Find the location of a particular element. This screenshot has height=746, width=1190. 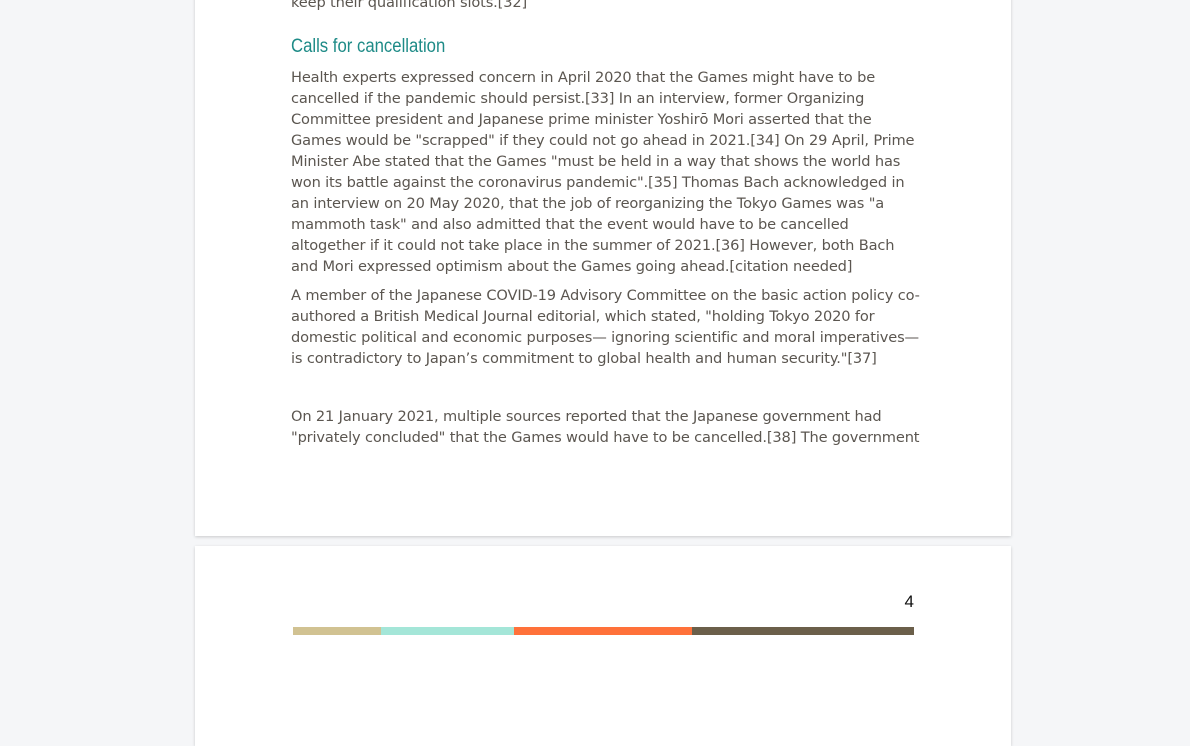

page-number: 4 is located at coordinates (909, 601).